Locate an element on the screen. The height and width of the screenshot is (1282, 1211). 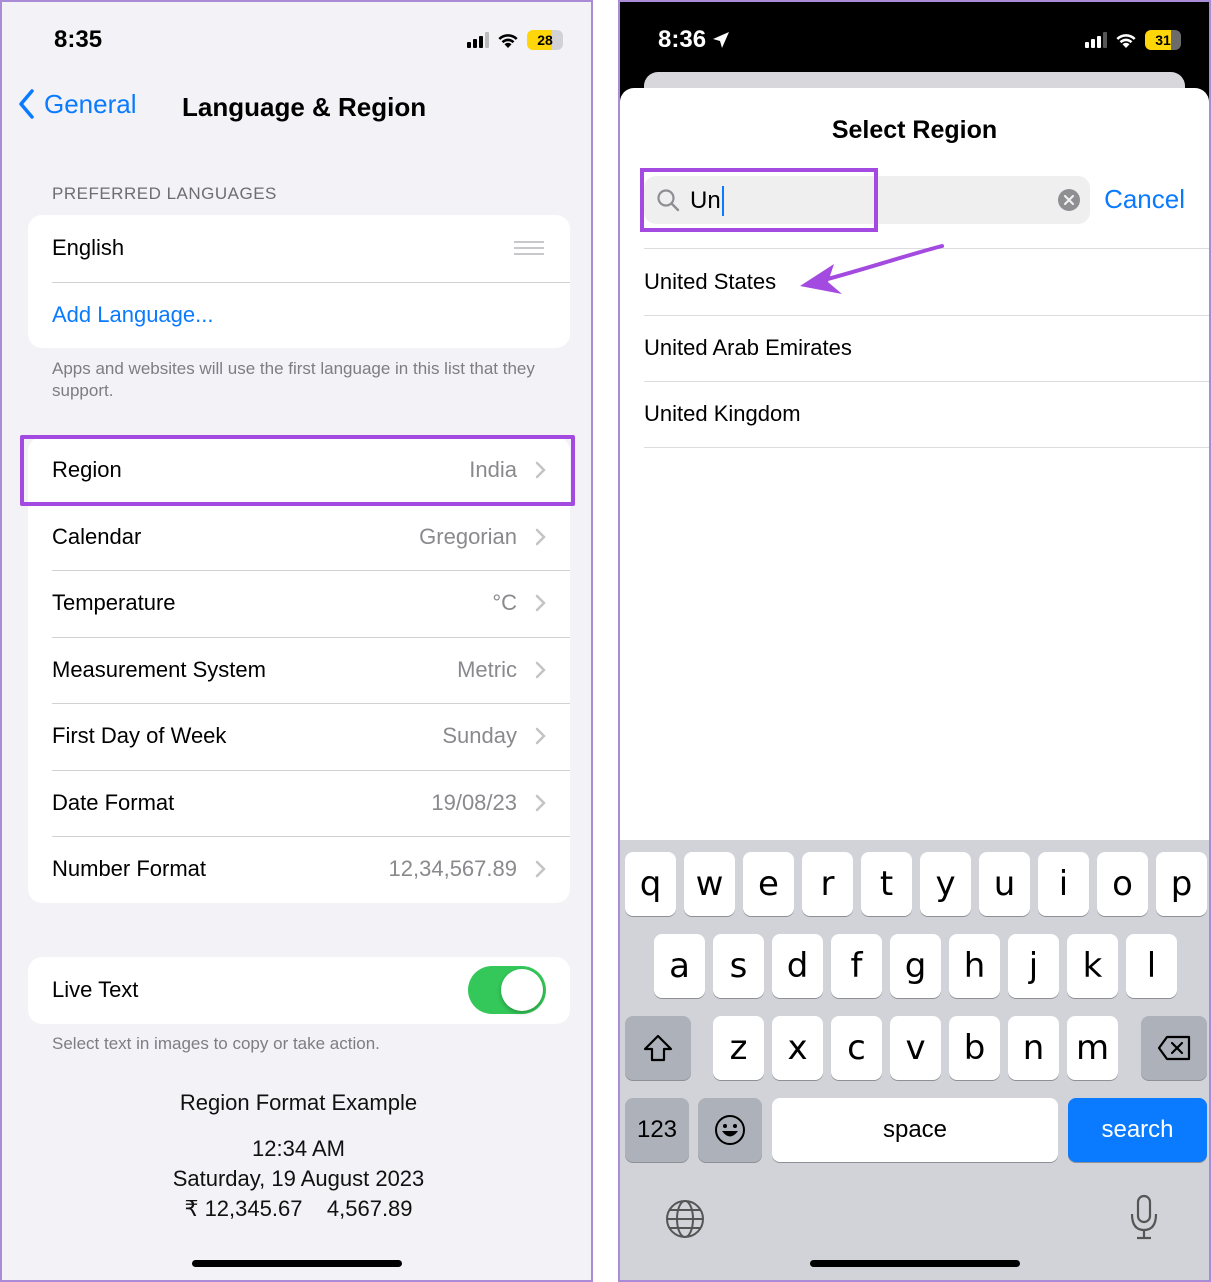
emoji-icon is located at coordinates (730, 1130).